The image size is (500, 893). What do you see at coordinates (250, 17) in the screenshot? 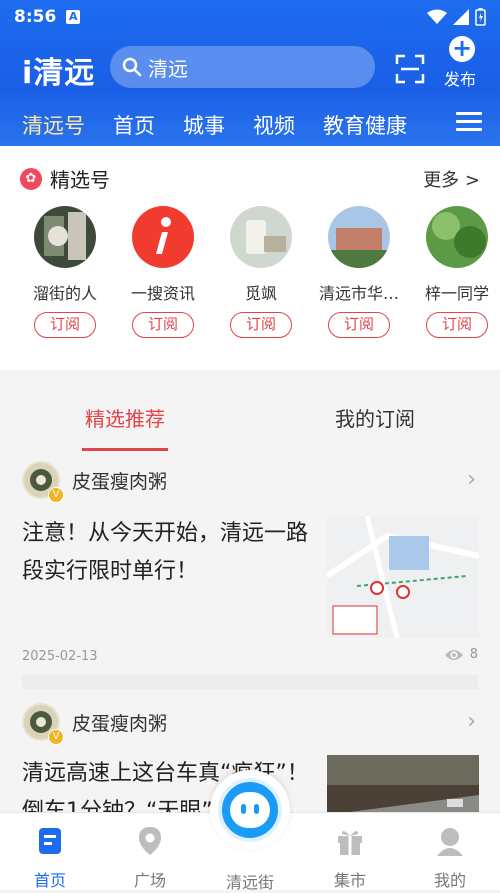
I see `status-bar: 8:56 A` at bounding box center [250, 17].